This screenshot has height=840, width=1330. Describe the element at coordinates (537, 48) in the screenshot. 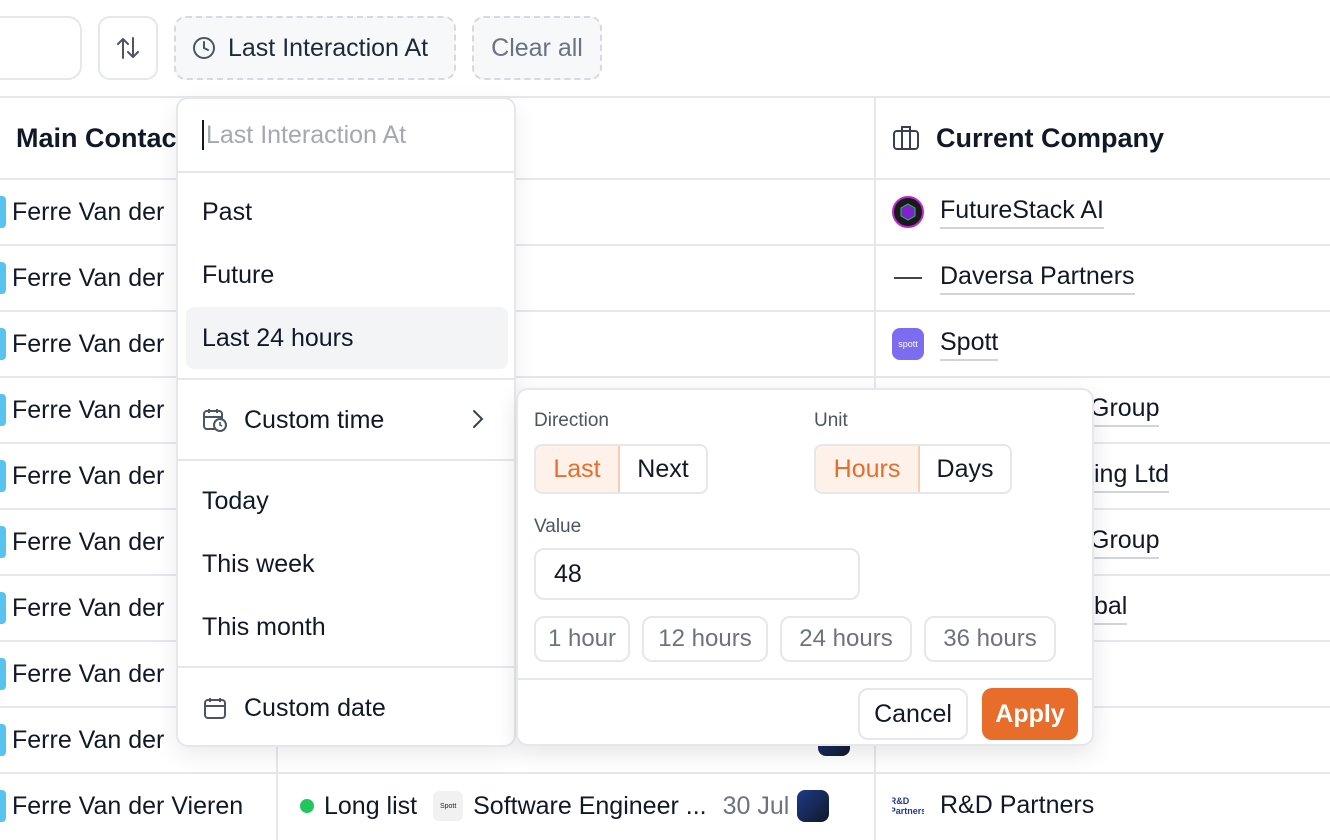

I see `clear-all-button: Clear all` at that location.